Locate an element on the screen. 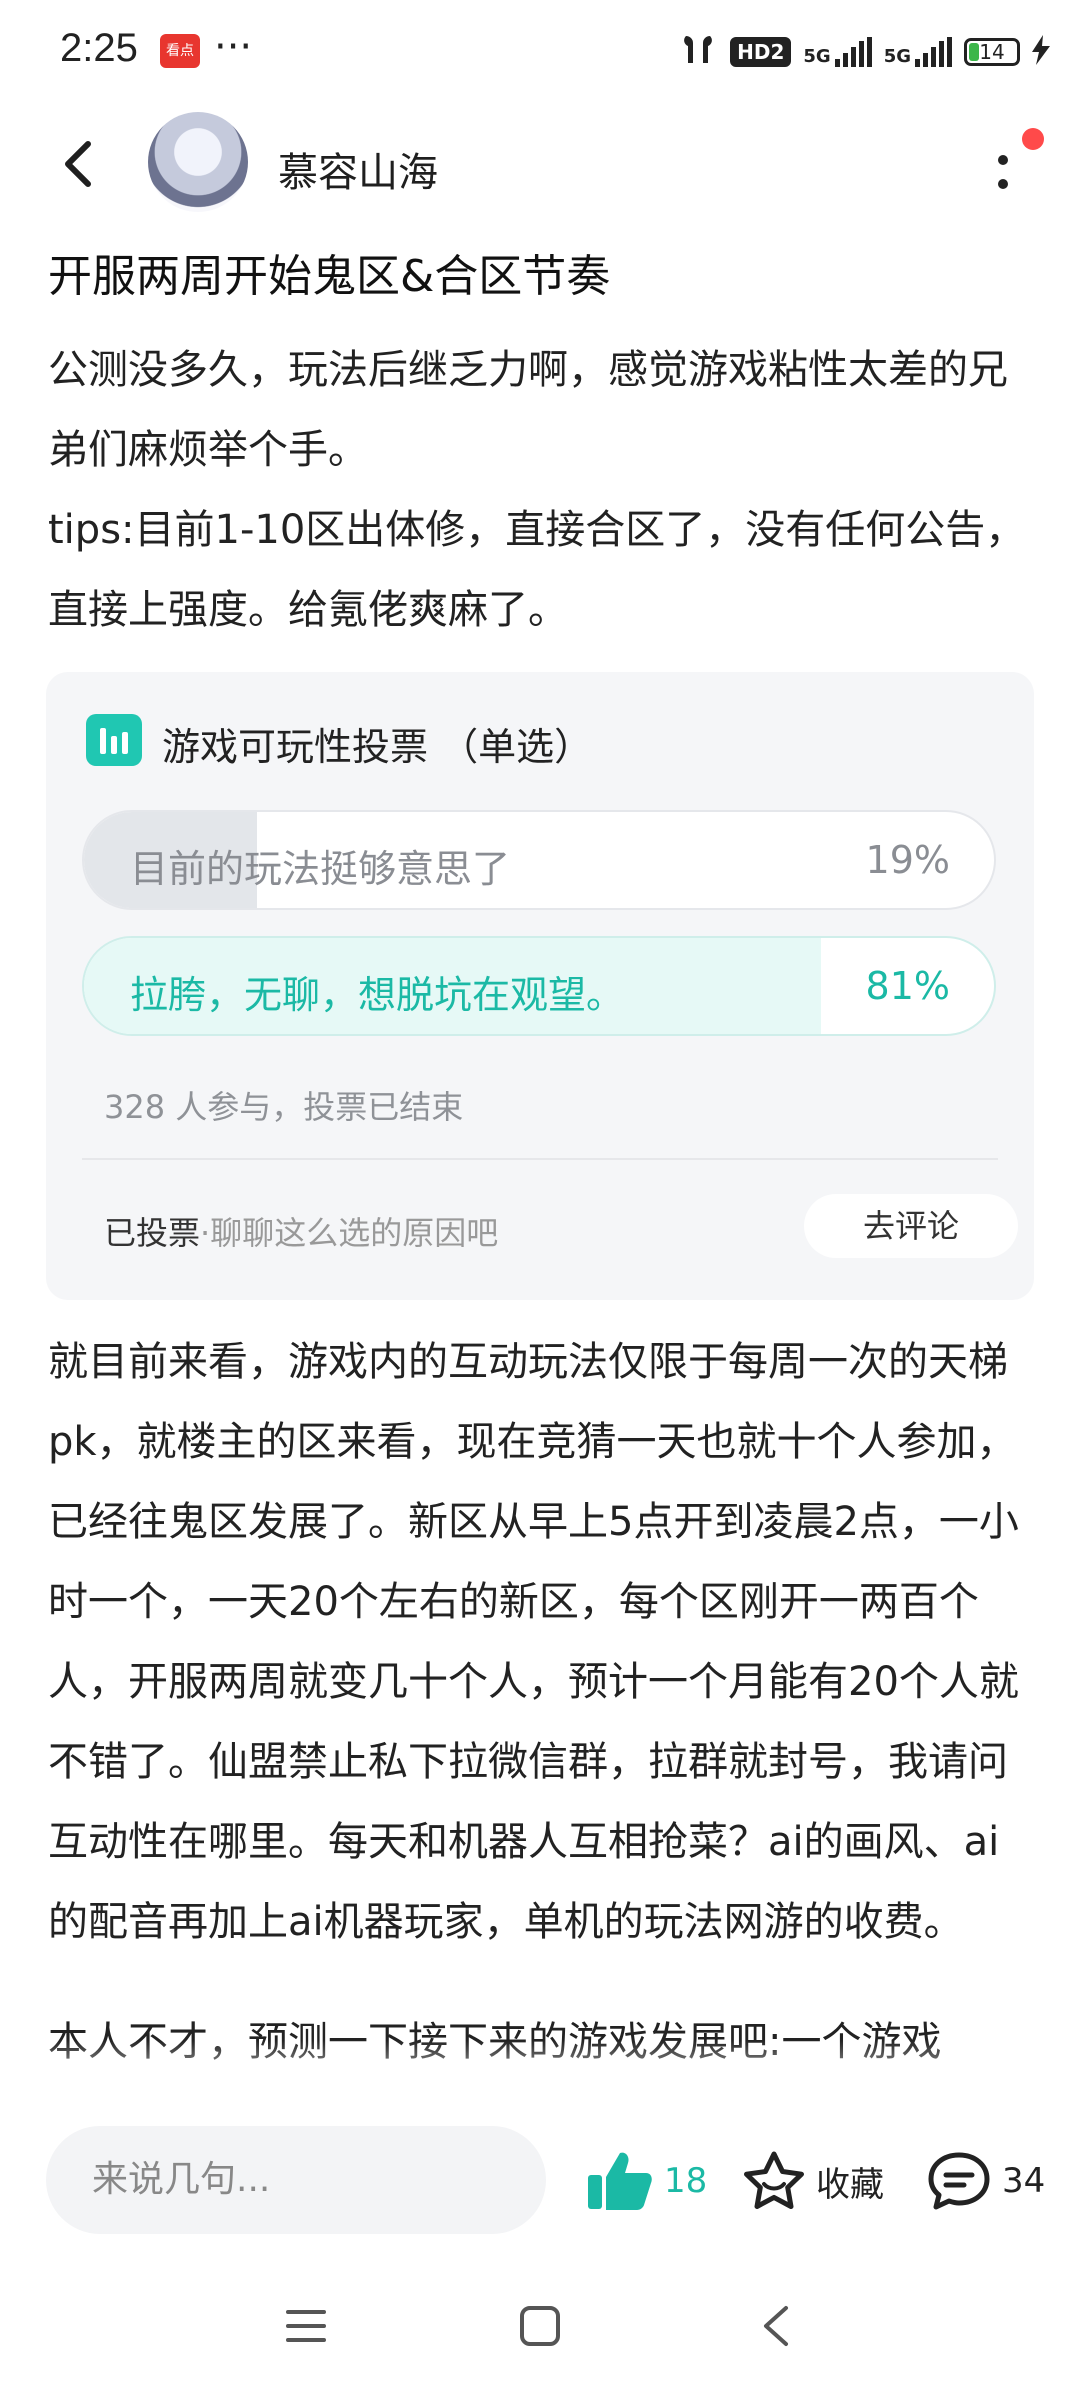 Image resolution: width=1080 pixels, height=2401 pixels. post-paragraph: 公测没多久，玩法后继乏力啊，感觉游戏粘性太差的兄弟们麻烦举个手。 is located at coordinates (528, 410).